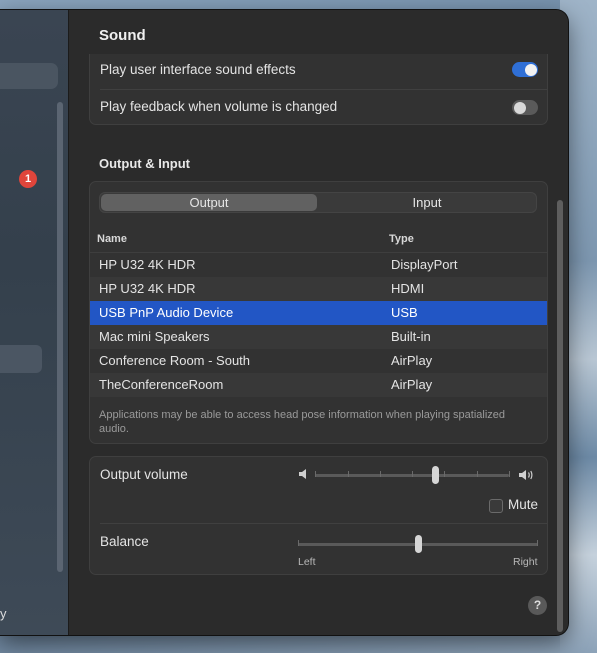  What do you see at coordinates (34, 322) in the screenshot?
I see `sidebar: 1 y` at bounding box center [34, 322].